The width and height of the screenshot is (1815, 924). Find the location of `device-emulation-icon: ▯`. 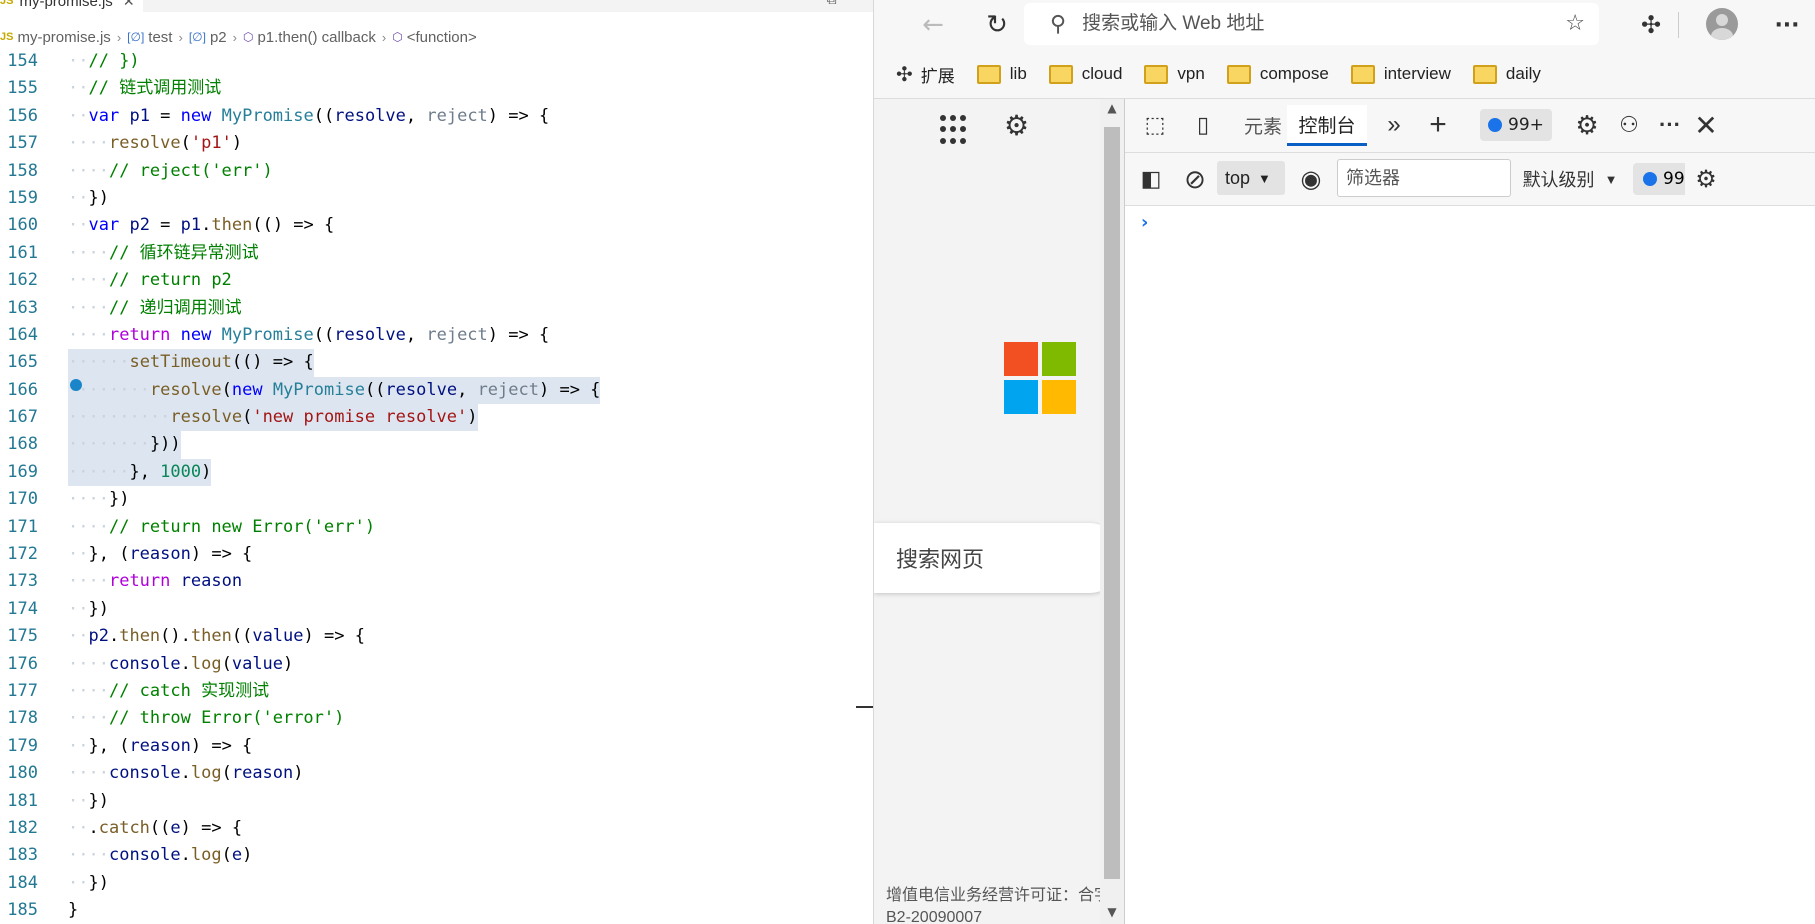

device-emulation-icon: ▯ is located at coordinates (1203, 125).